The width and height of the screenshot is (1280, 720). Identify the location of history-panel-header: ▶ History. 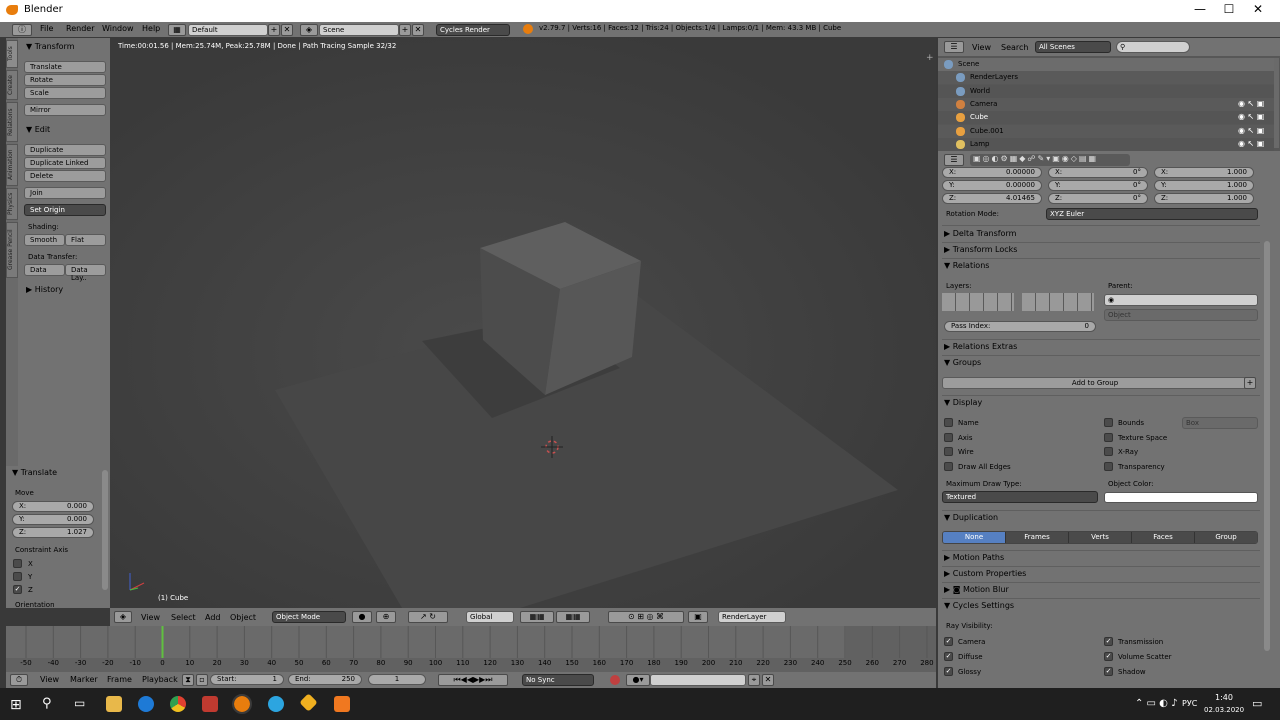
(44, 289).